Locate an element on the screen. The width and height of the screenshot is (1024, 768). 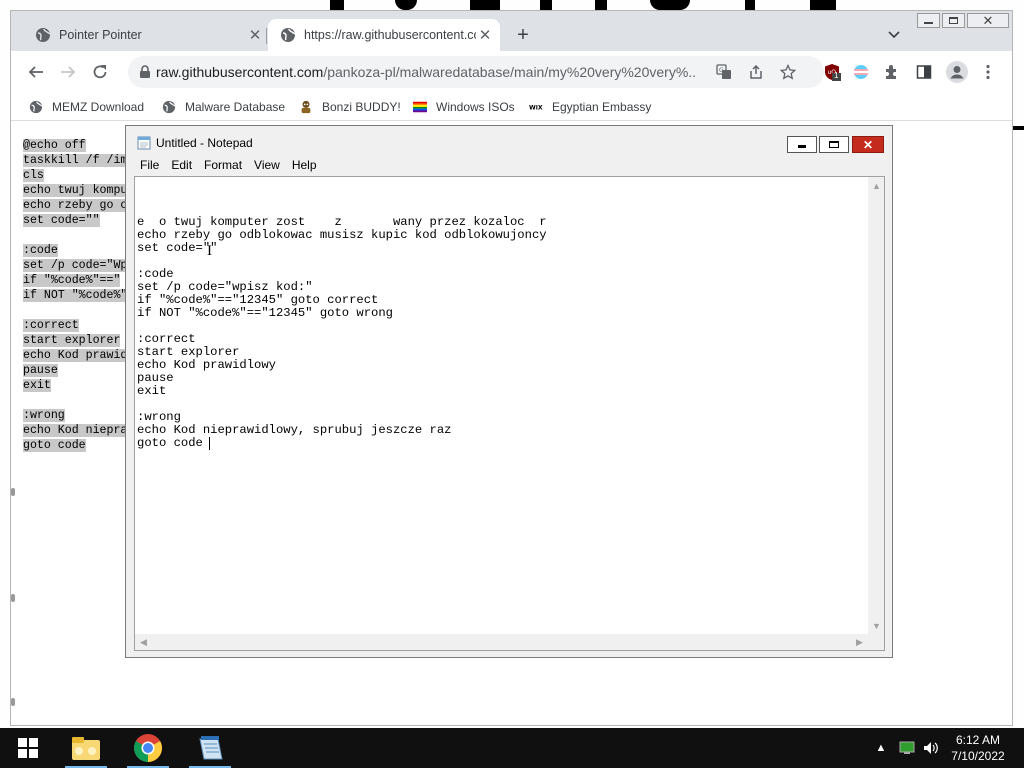
bookmark-bonzi-buddy: Bonzi BUDDY! is located at coordinates (350, 107).